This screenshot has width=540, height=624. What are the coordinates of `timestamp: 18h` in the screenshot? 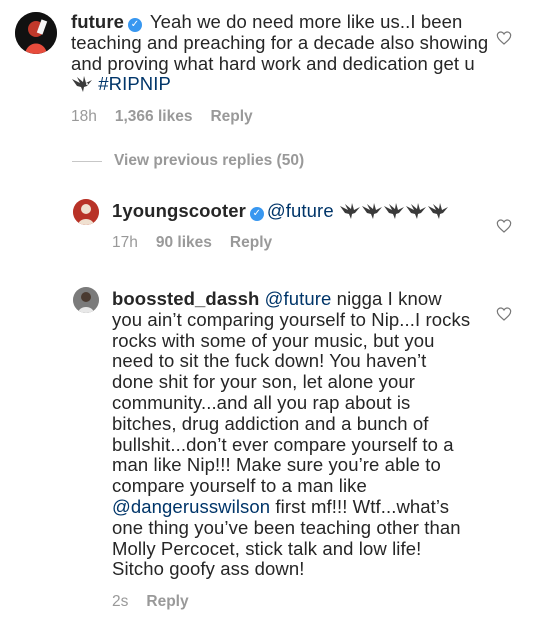 It's located at (84, 116).